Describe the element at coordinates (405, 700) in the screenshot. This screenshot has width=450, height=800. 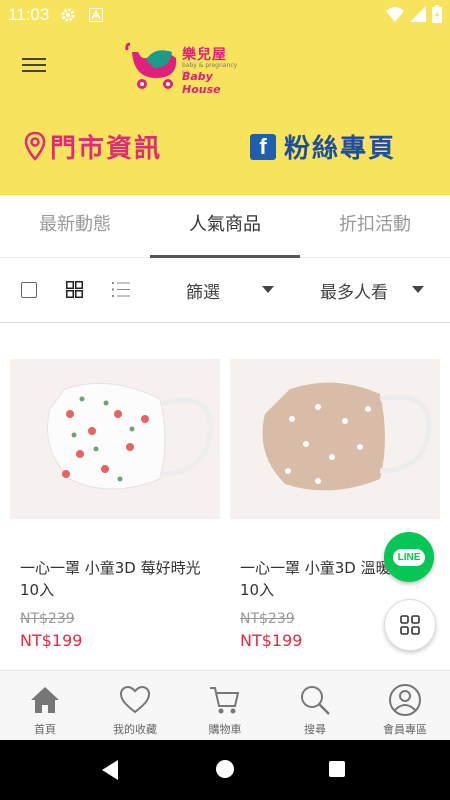
I see `user-icon` at that location.